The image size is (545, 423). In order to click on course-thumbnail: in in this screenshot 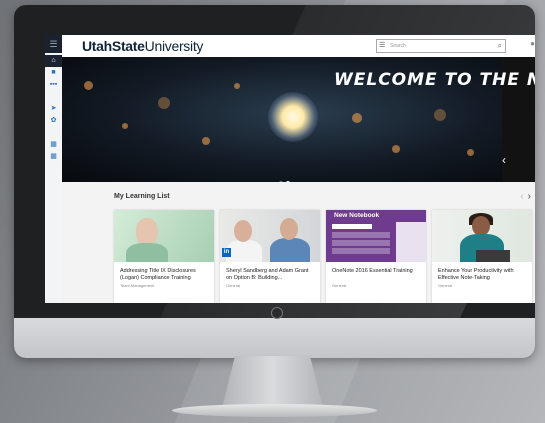, I will do `click(270, 236)`.